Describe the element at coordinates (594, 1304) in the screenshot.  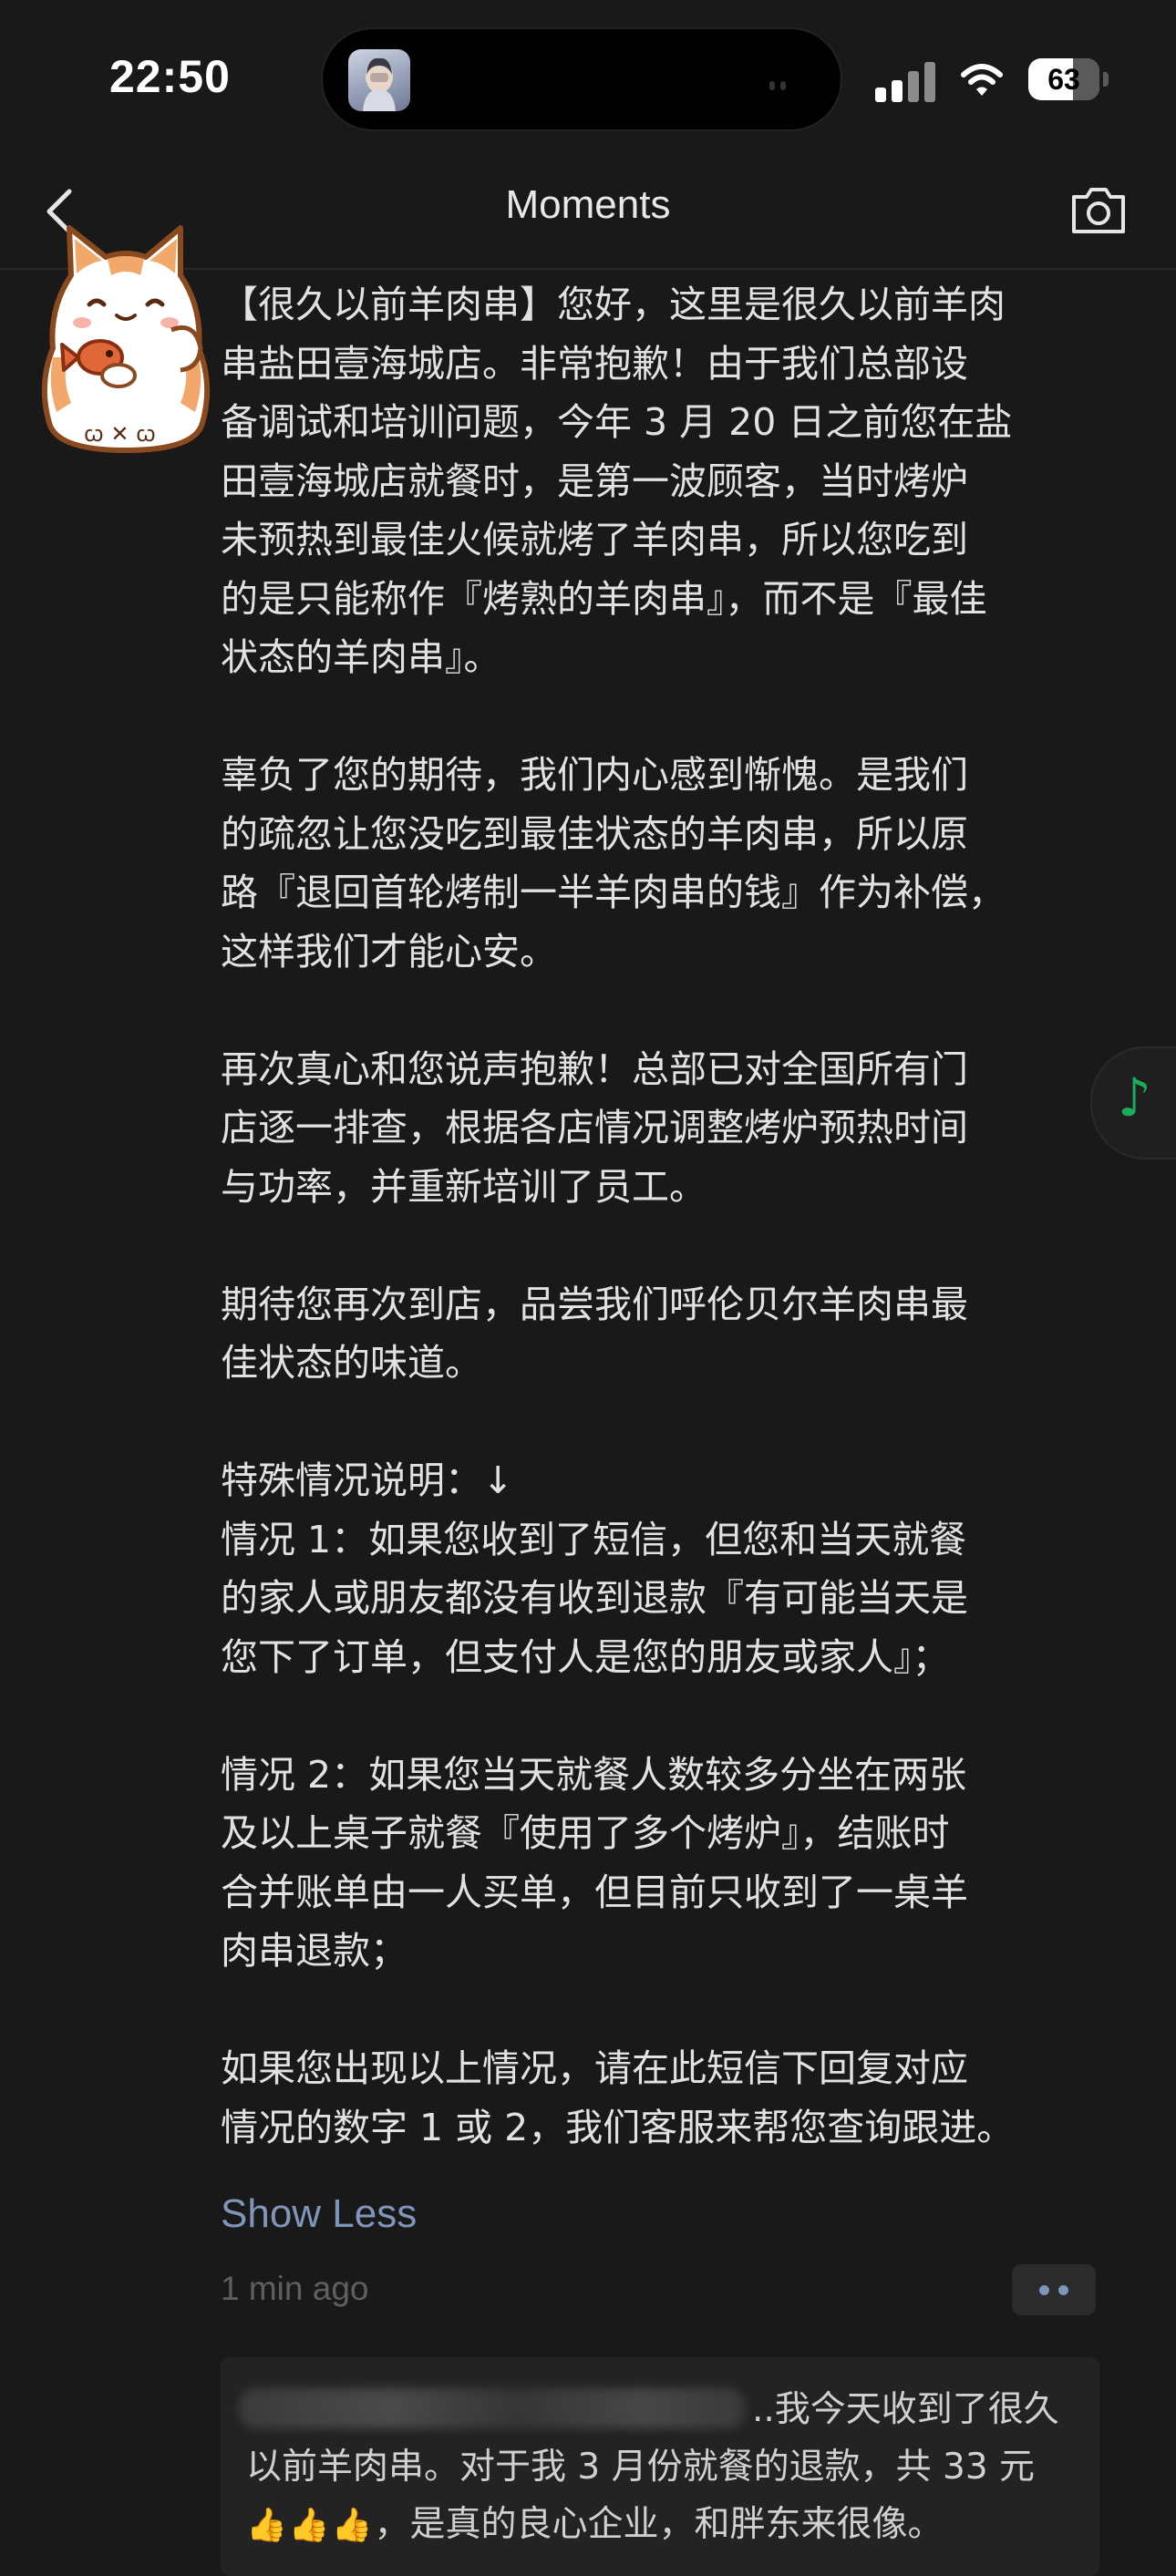
I see `post-text-line: 期待您再次到店，品尝我们呼伦贝尔羊肉串最` at that location.